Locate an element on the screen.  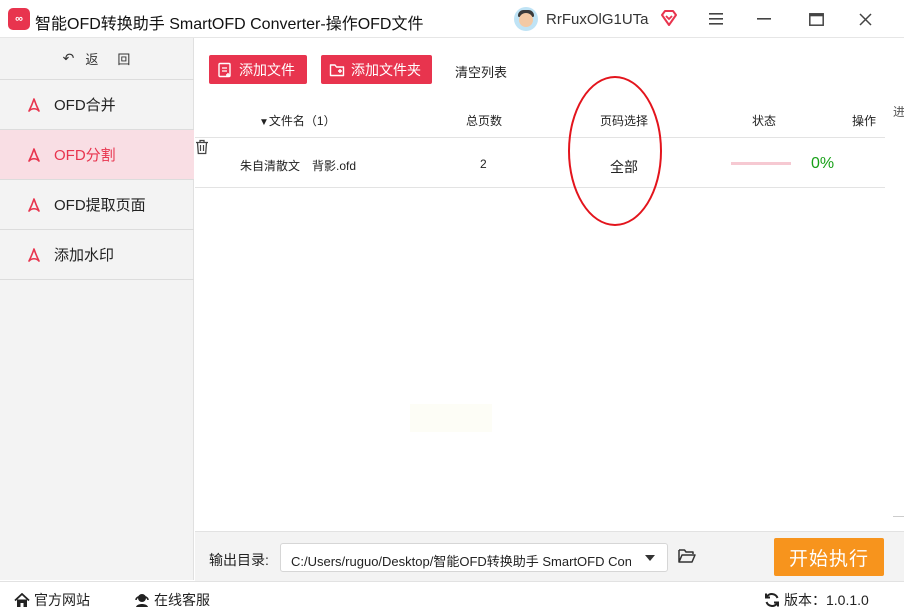
menu-icon is located at coordinates (716, 19).